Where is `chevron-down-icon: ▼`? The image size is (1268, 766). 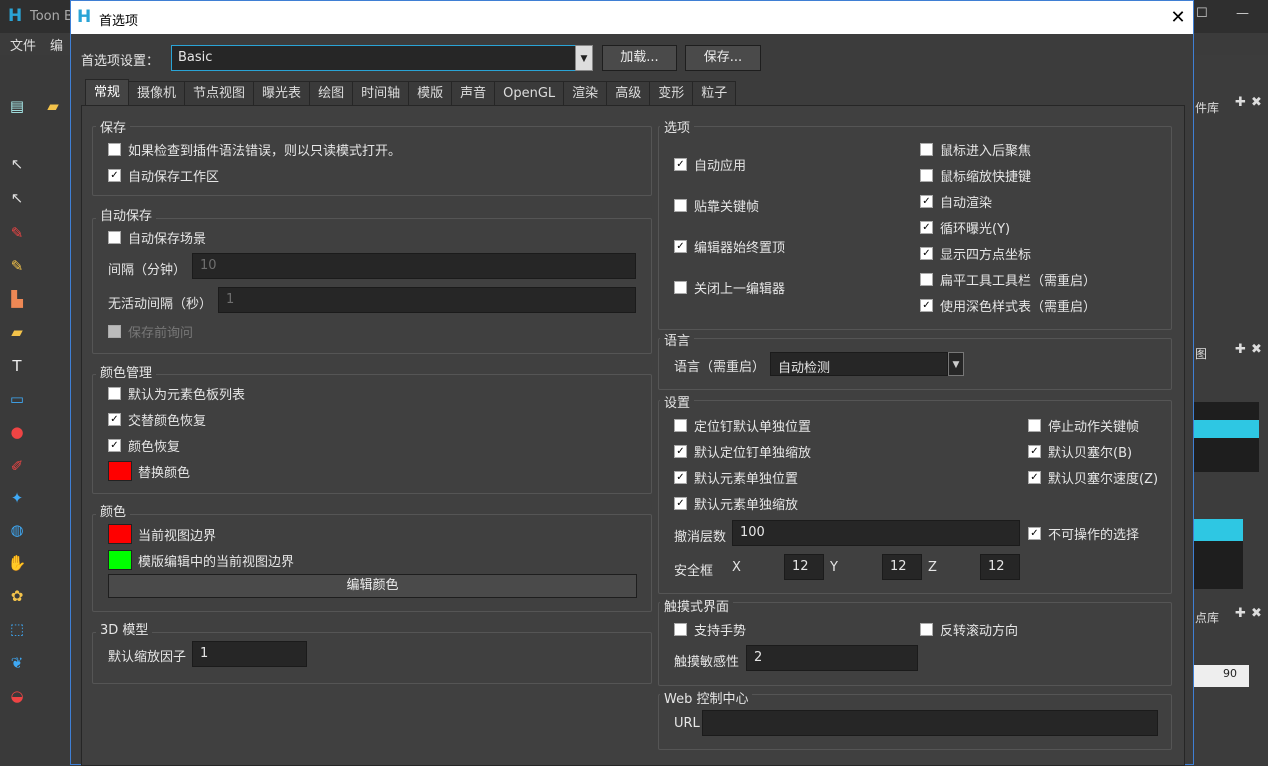 chevron-down-icon: ▼ is located at coordinates (956, 364).